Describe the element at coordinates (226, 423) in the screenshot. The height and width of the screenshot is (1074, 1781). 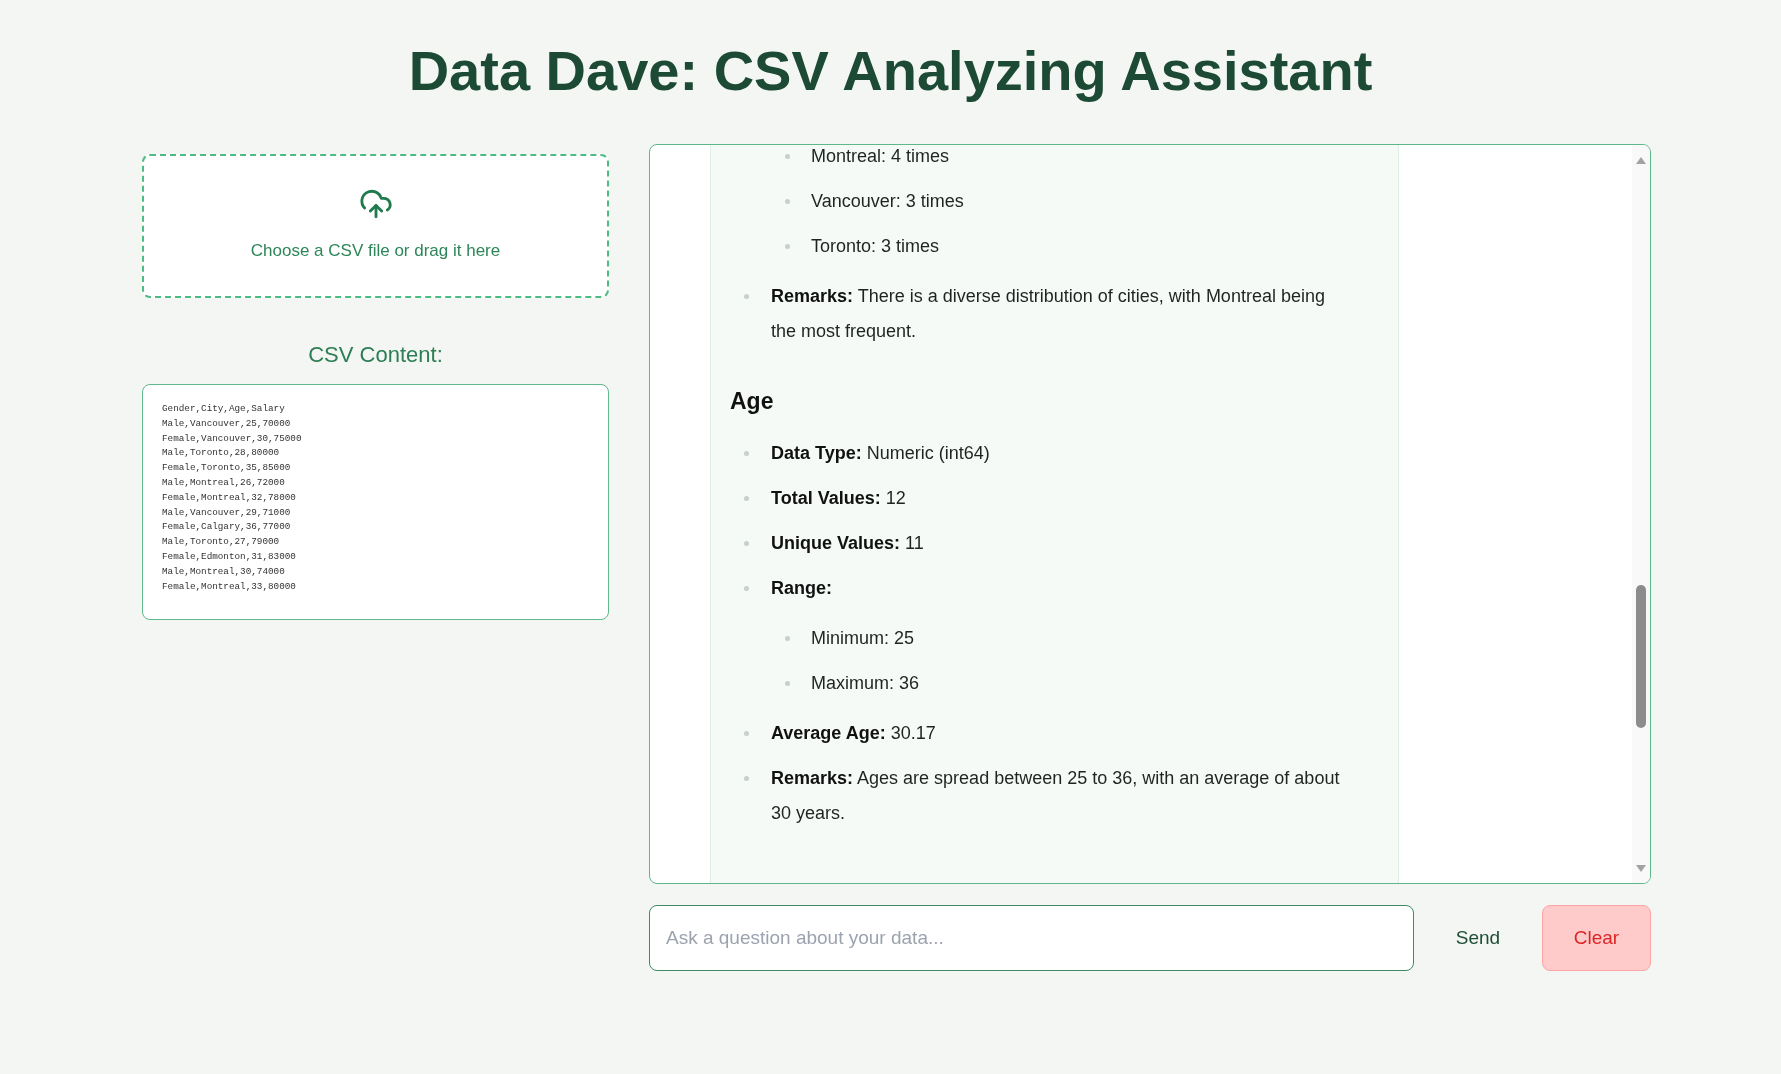
I see `csv-line: Male,Vancouver,25,70000` at that location.